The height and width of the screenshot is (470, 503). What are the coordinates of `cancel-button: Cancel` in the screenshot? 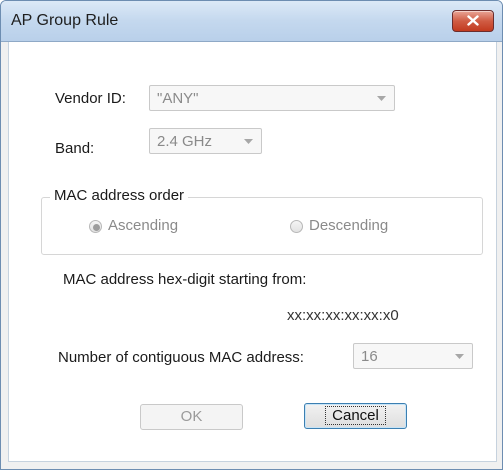 It's located at (355, 416).